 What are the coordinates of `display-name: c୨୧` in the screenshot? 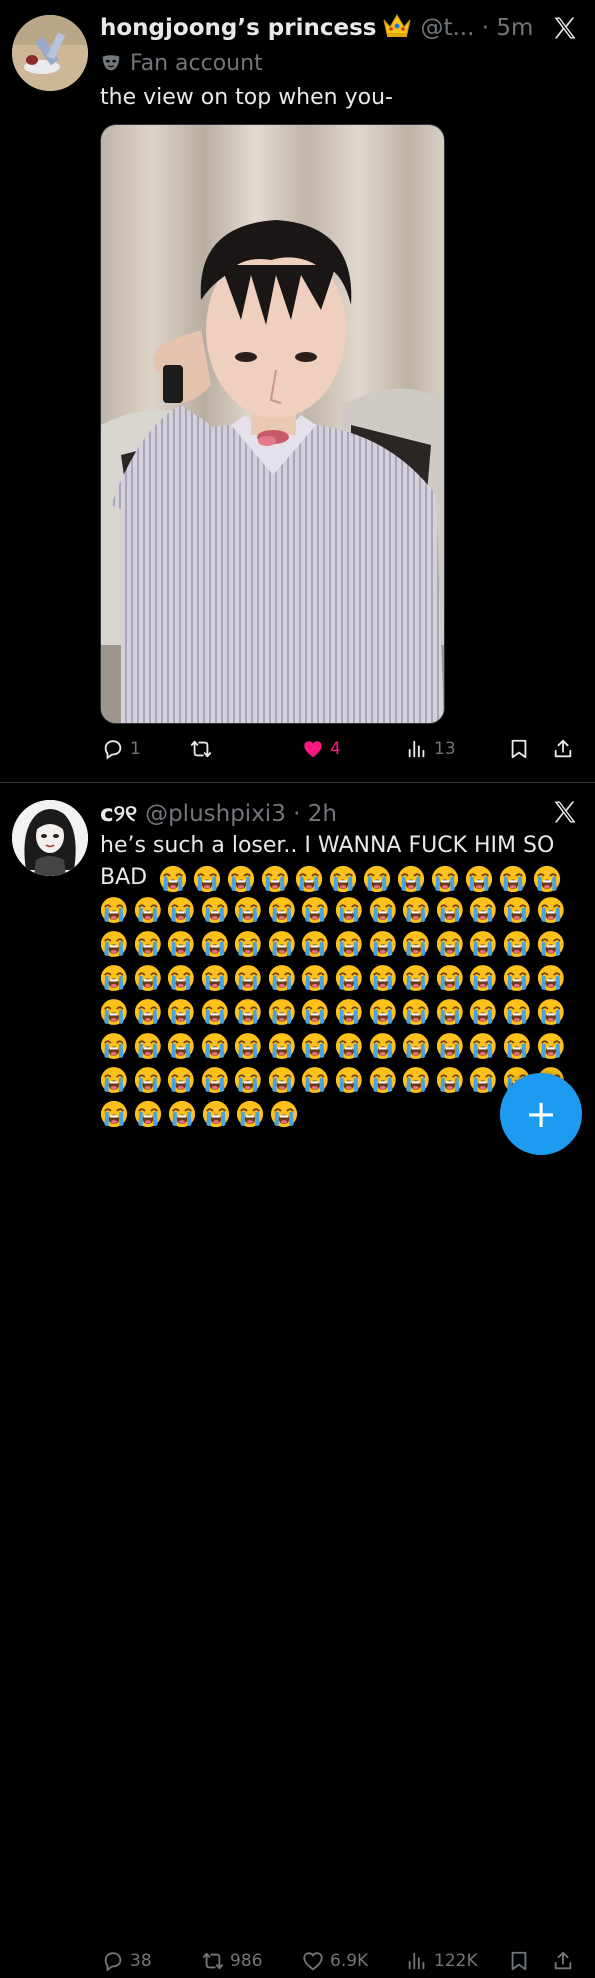 It's located at (118, 814).